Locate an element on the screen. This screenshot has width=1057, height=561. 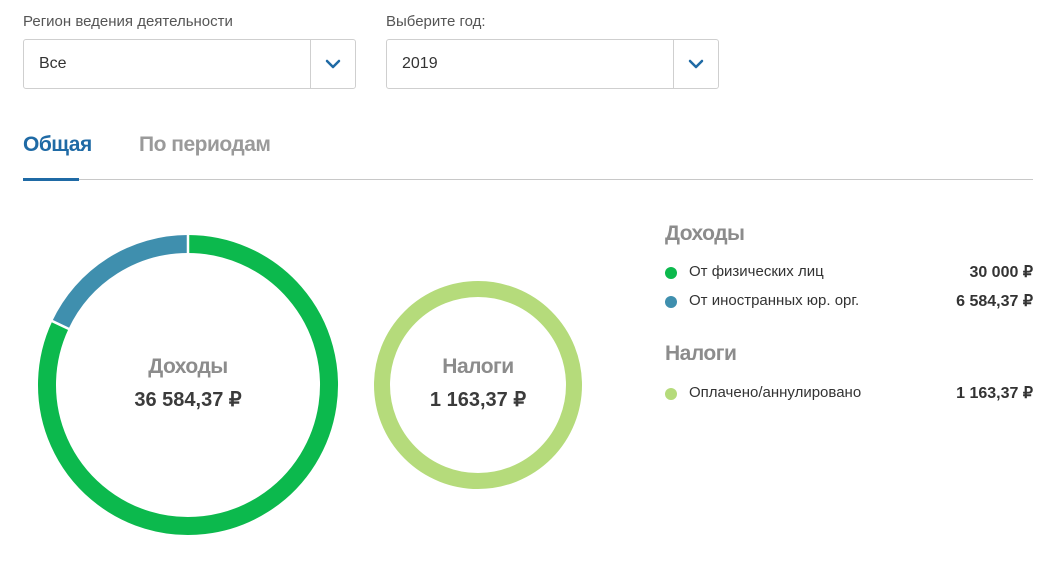
legend-income-heading: Доходы is located at coordinates (705, 233).